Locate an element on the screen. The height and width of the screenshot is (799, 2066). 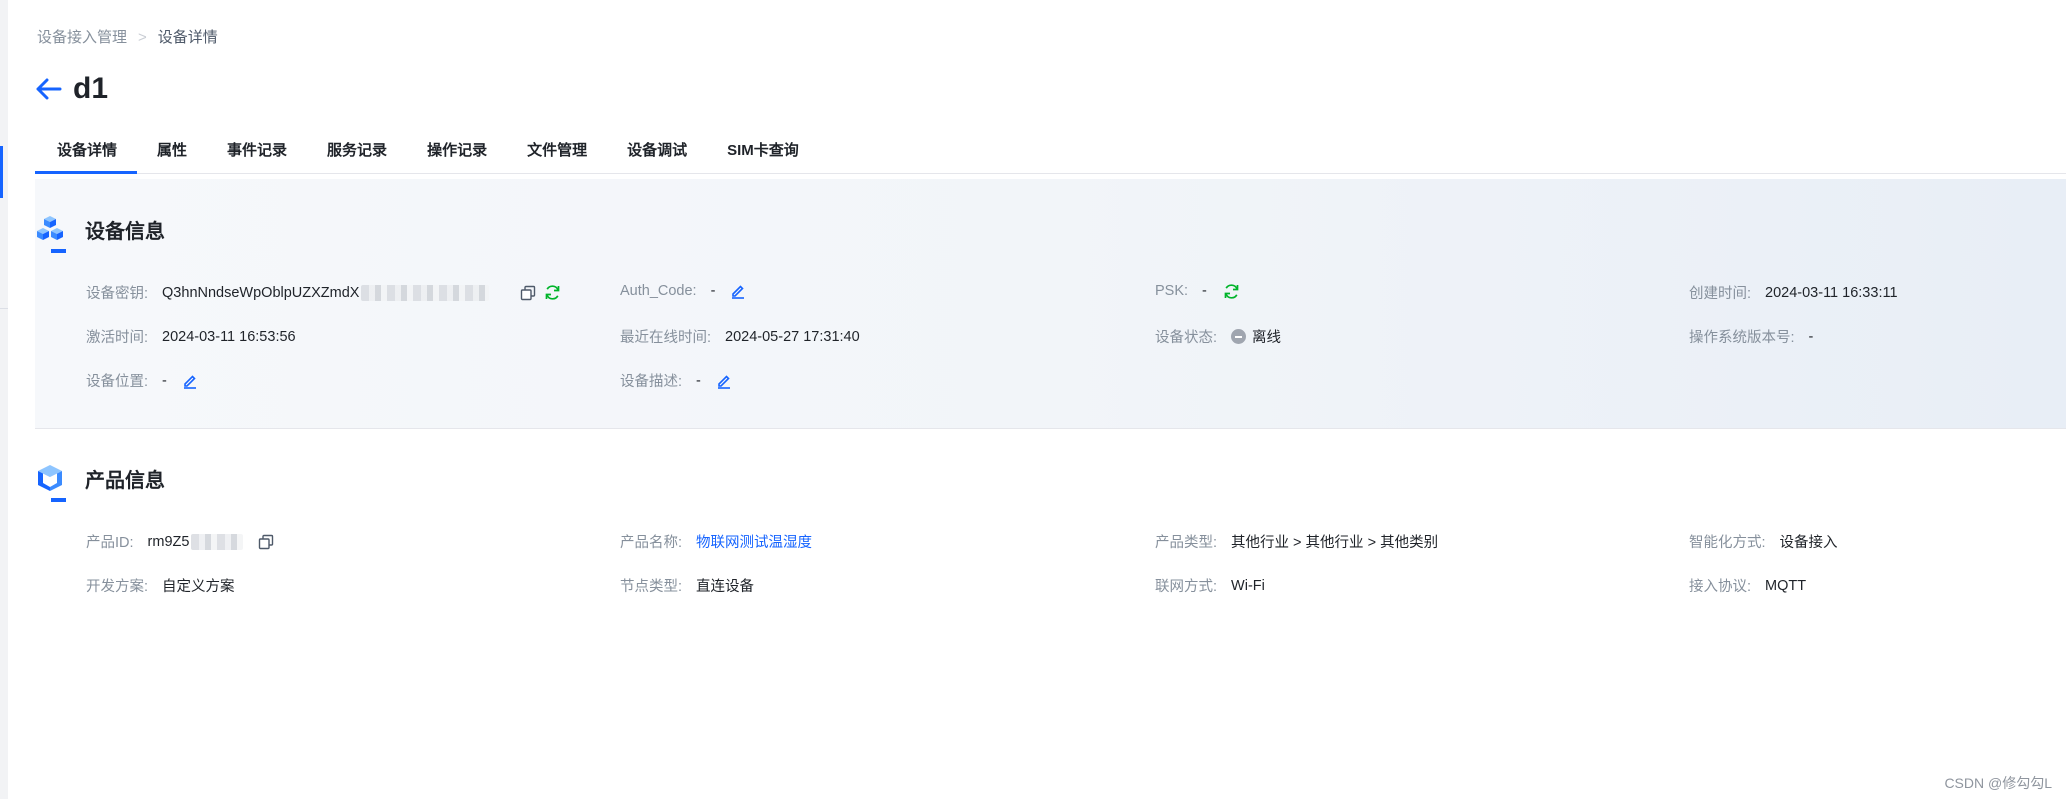
device-location-value: - is located at coordinates (164, 380).